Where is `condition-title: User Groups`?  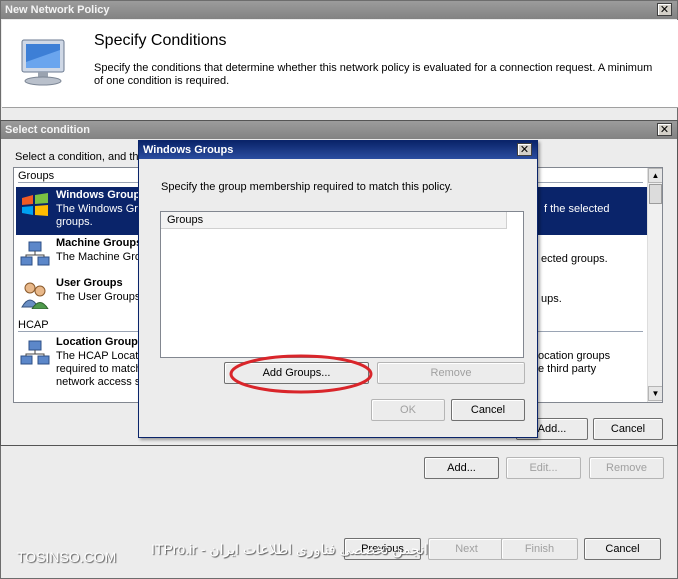 condition-title: User Groups is located at coordinates (89, 283).